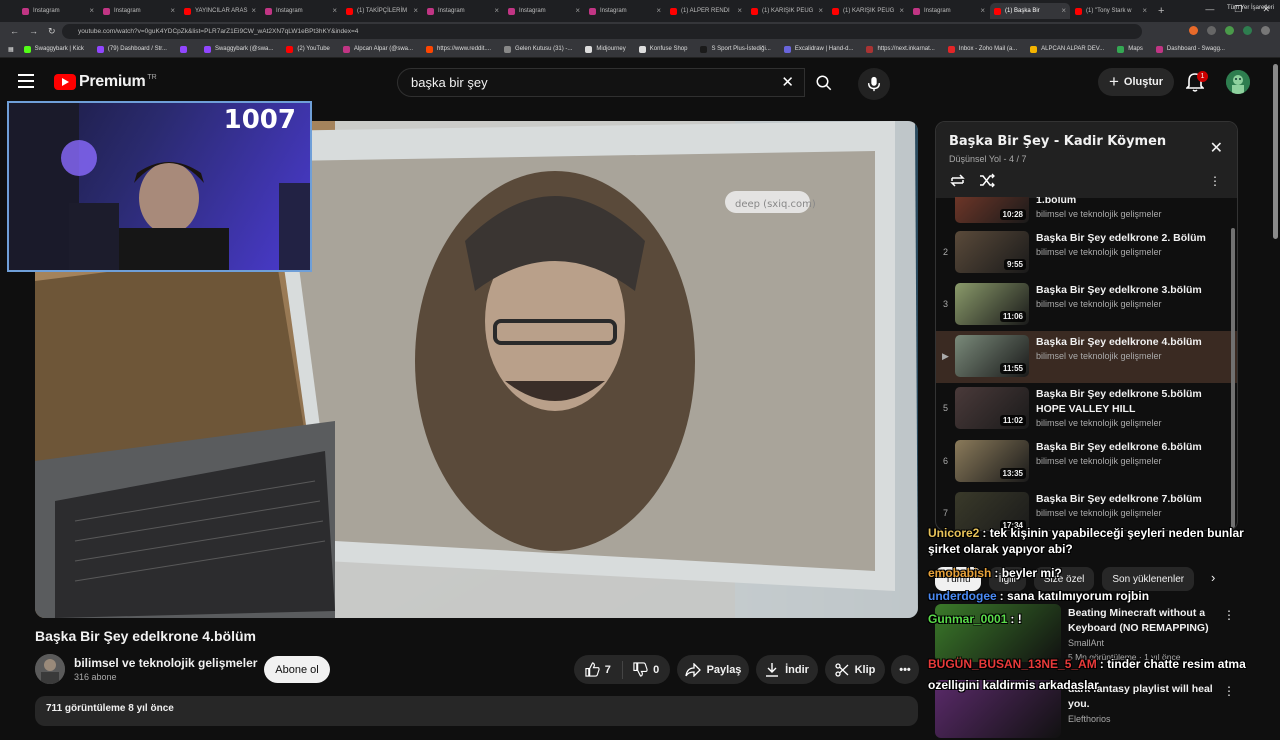 The width and height of the screenshot is (1280, 740). What do you see at coordinates (26, 81) in the screenshot?
I see `menu-icon` at bounding box center [26, 81].